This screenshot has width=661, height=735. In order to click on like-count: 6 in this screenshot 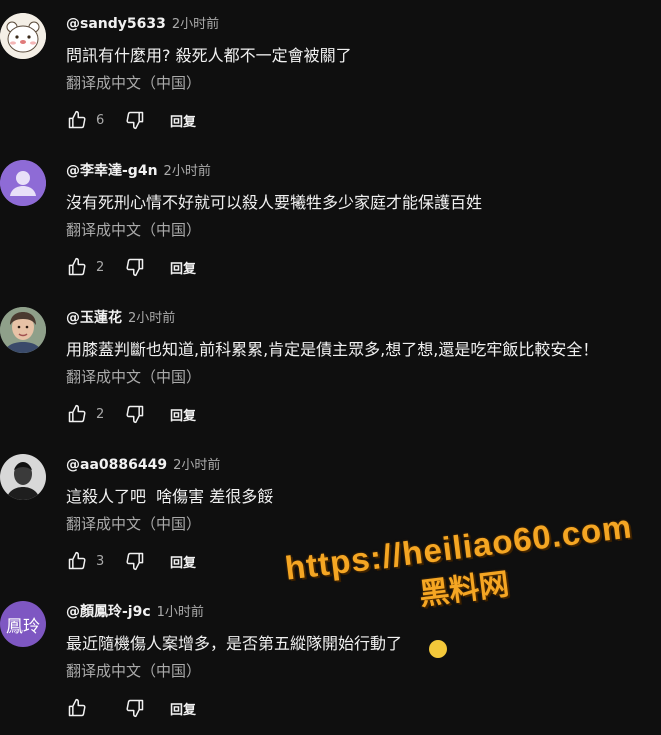, I will do `click(100, 120)`.